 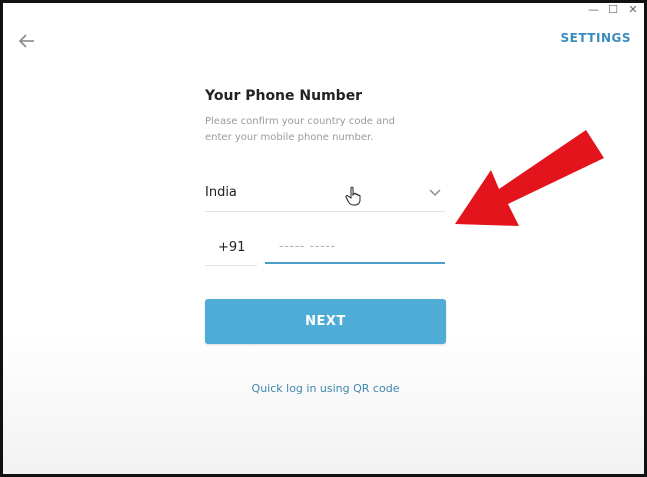 What do you see at coordinates (353, 196) in the screenshot?
I see `hand-cursor-icon` at bounding box center [353, 196].